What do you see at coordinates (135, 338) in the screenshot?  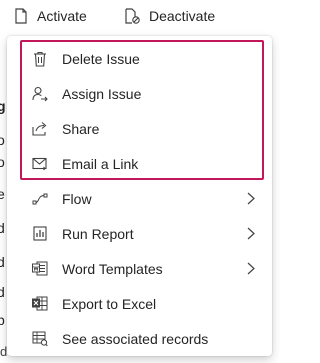 I see `menu-item-label: See associated records` at bounding box center [135, 338].